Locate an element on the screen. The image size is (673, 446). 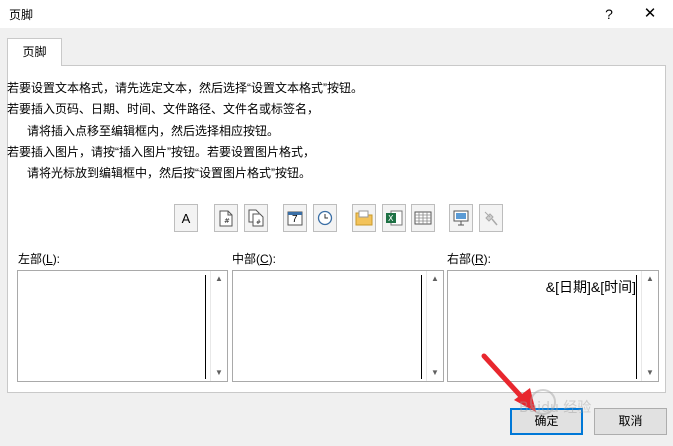
format-text-button: A is located at coordinates (186, 218).